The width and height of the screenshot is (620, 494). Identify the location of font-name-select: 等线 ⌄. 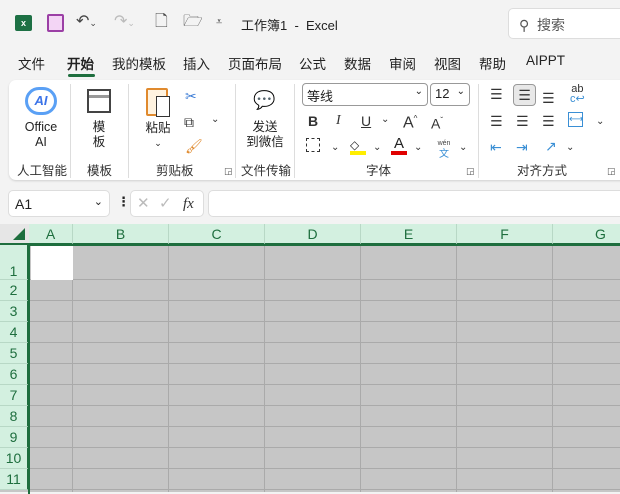
(365, 94).